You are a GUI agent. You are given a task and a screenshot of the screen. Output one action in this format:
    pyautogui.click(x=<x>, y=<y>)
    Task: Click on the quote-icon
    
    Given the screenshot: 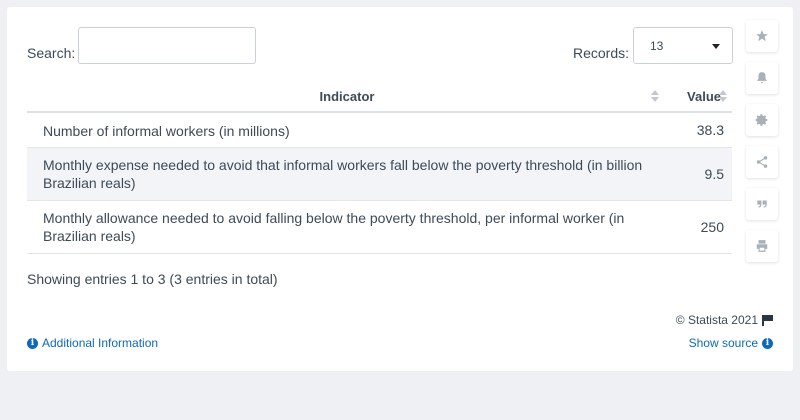 What is the action you would take?
    pyautogui.click(x=762, y=204)
    